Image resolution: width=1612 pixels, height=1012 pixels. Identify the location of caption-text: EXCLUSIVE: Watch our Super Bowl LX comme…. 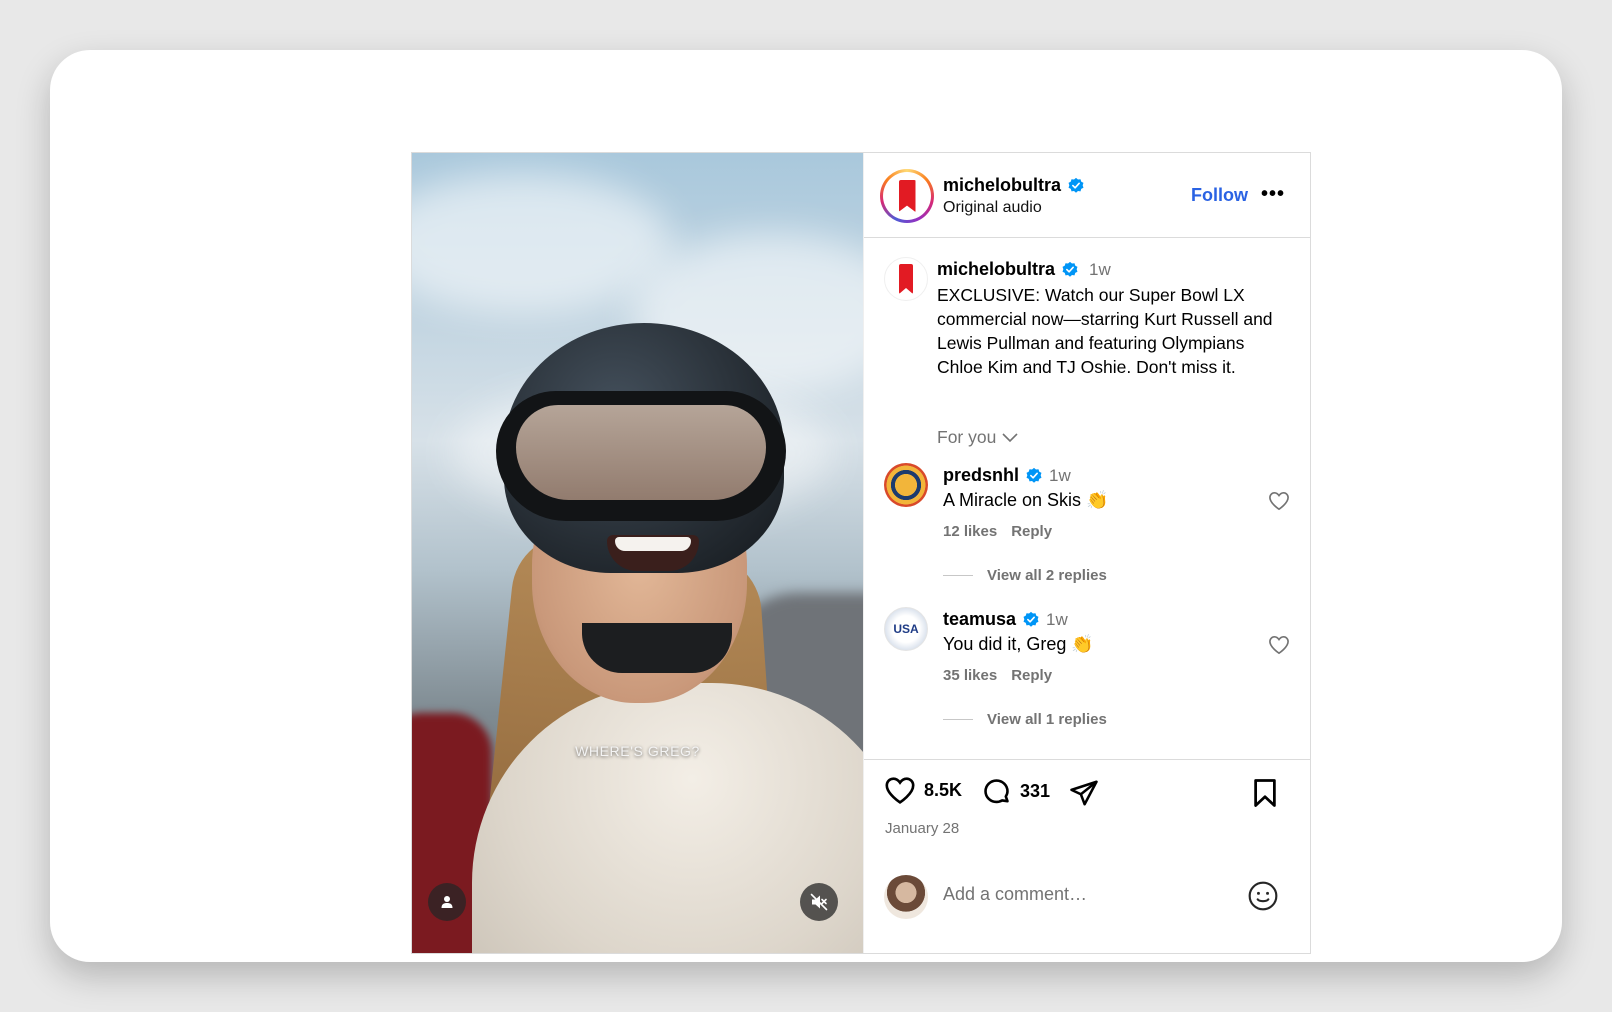
(1105, 331).